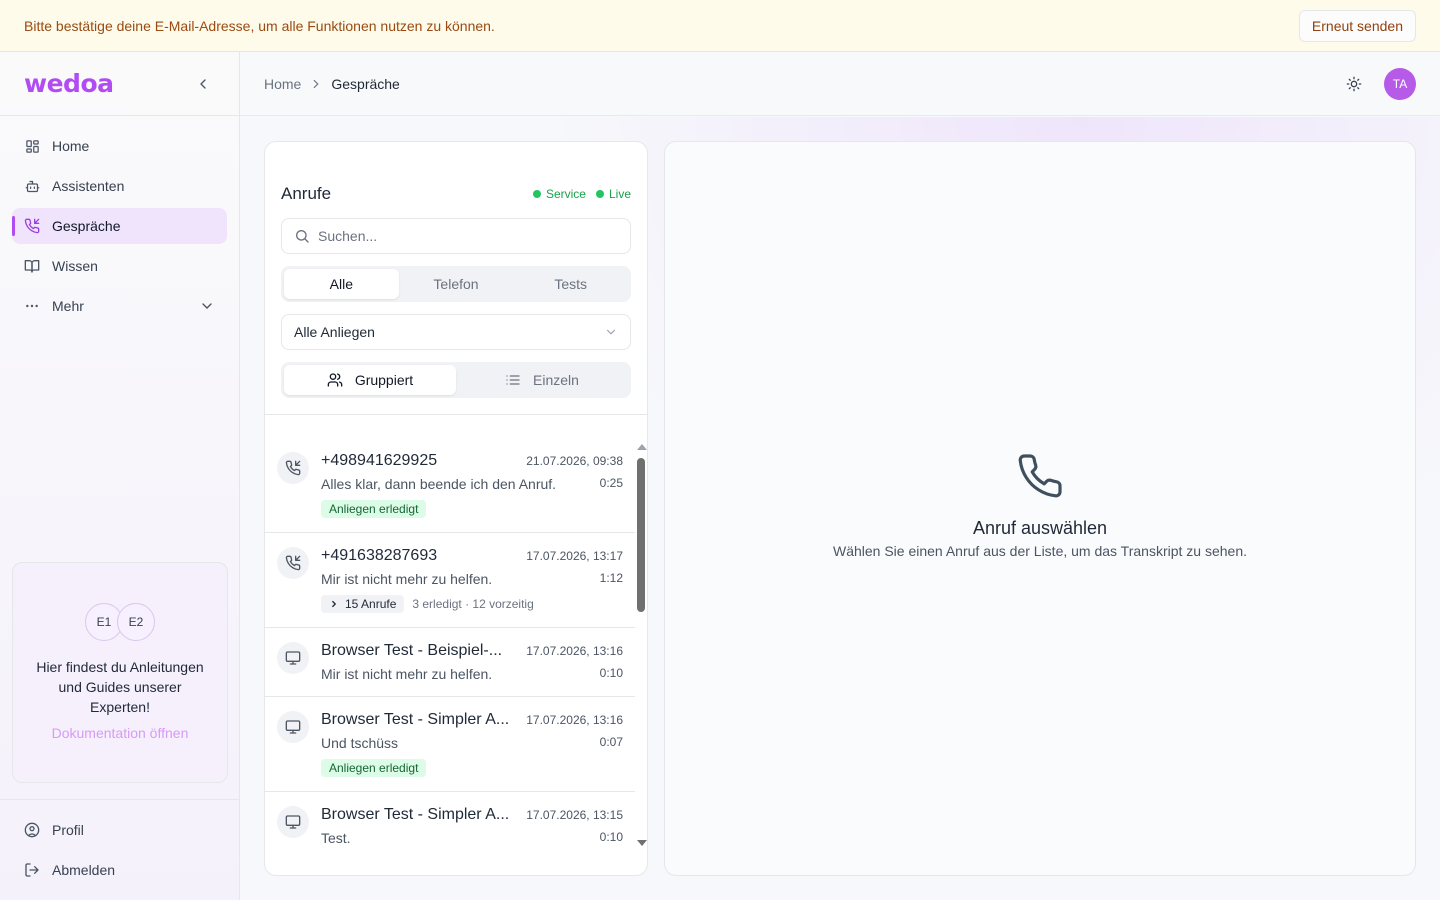  I want to click on phone-icon, so click(1040, 476).